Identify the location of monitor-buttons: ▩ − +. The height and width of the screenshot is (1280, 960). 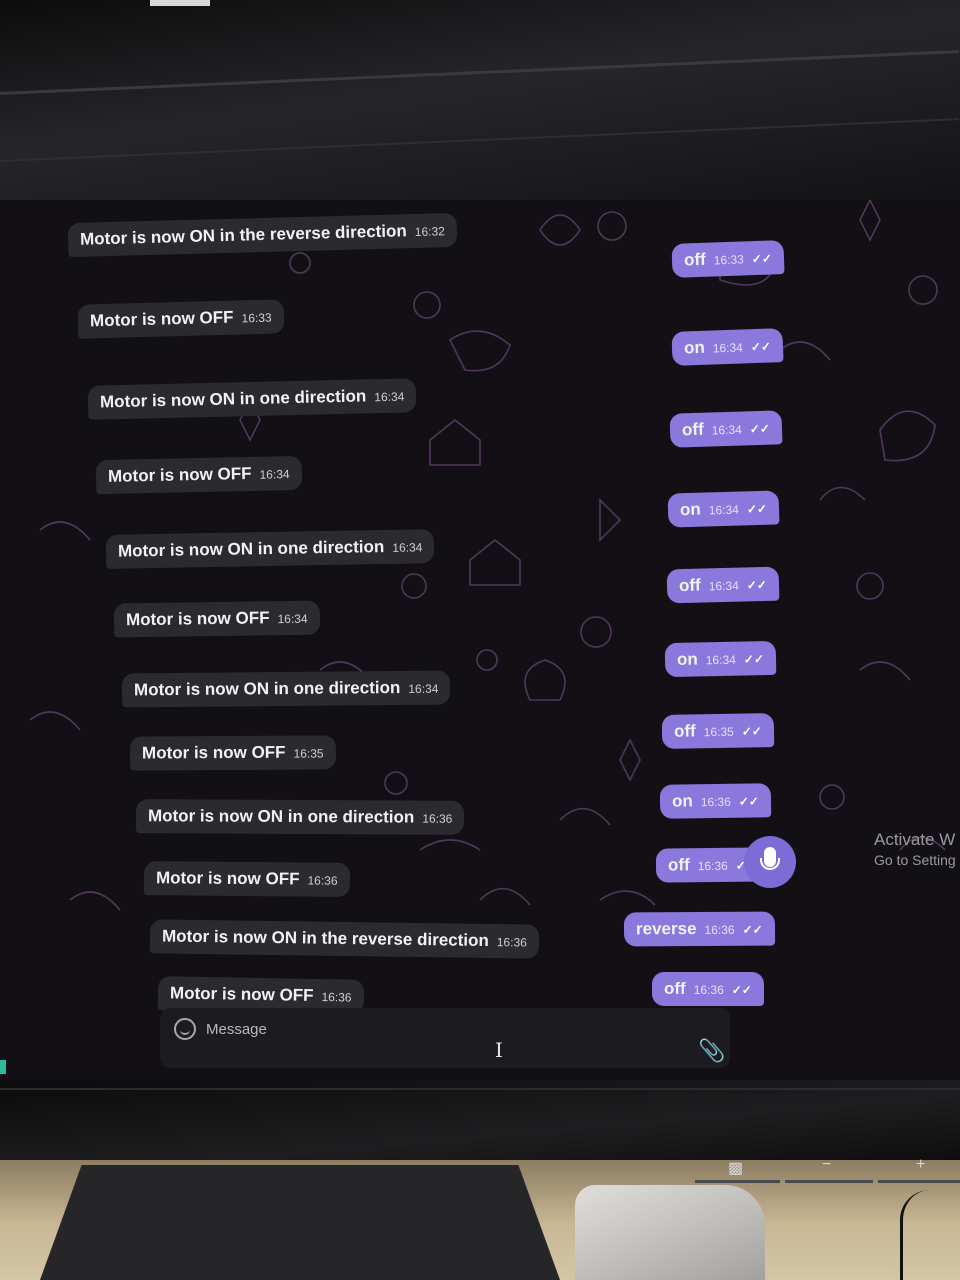
(480, 1178).